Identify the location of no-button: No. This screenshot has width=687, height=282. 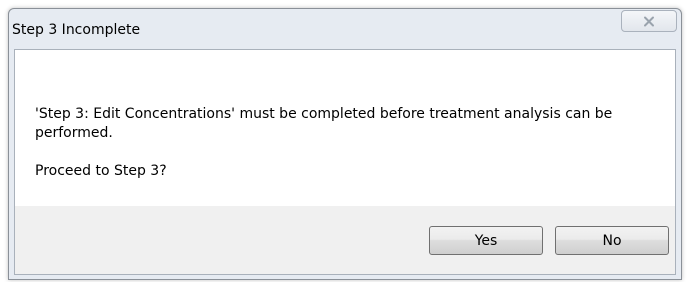
(612, 240).